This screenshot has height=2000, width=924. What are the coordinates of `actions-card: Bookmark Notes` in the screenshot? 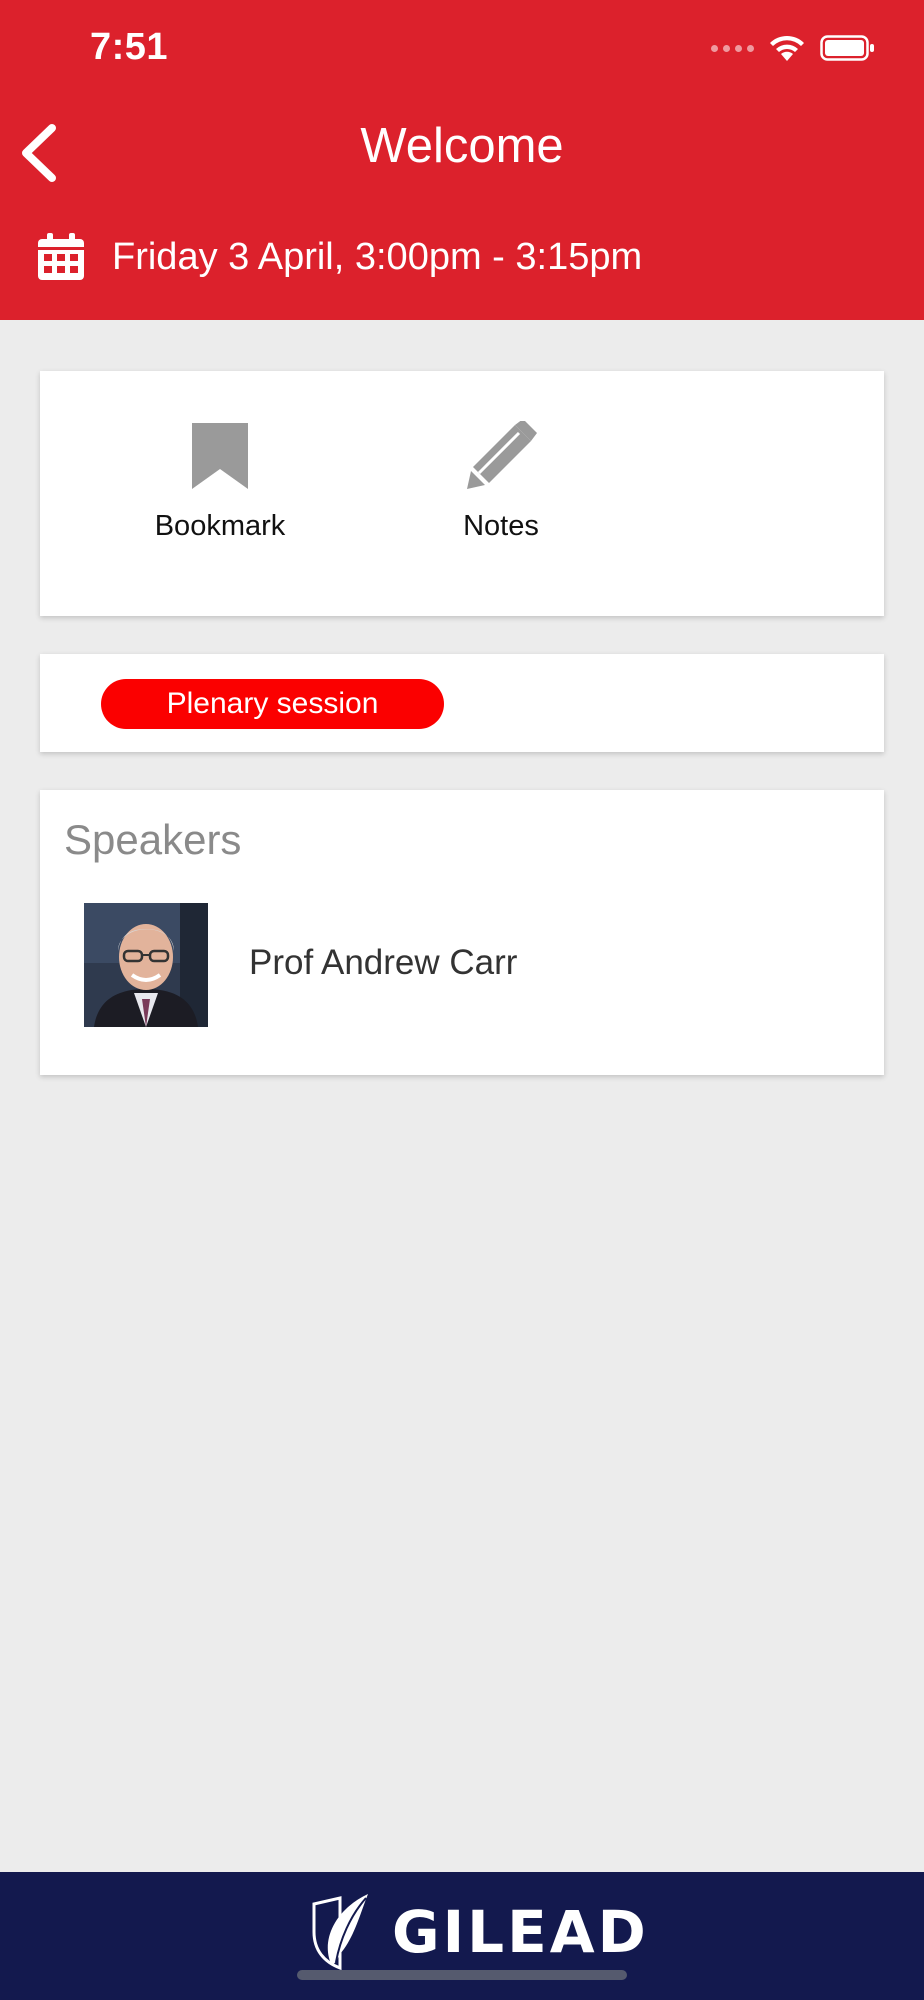 It's located at (462, 493).